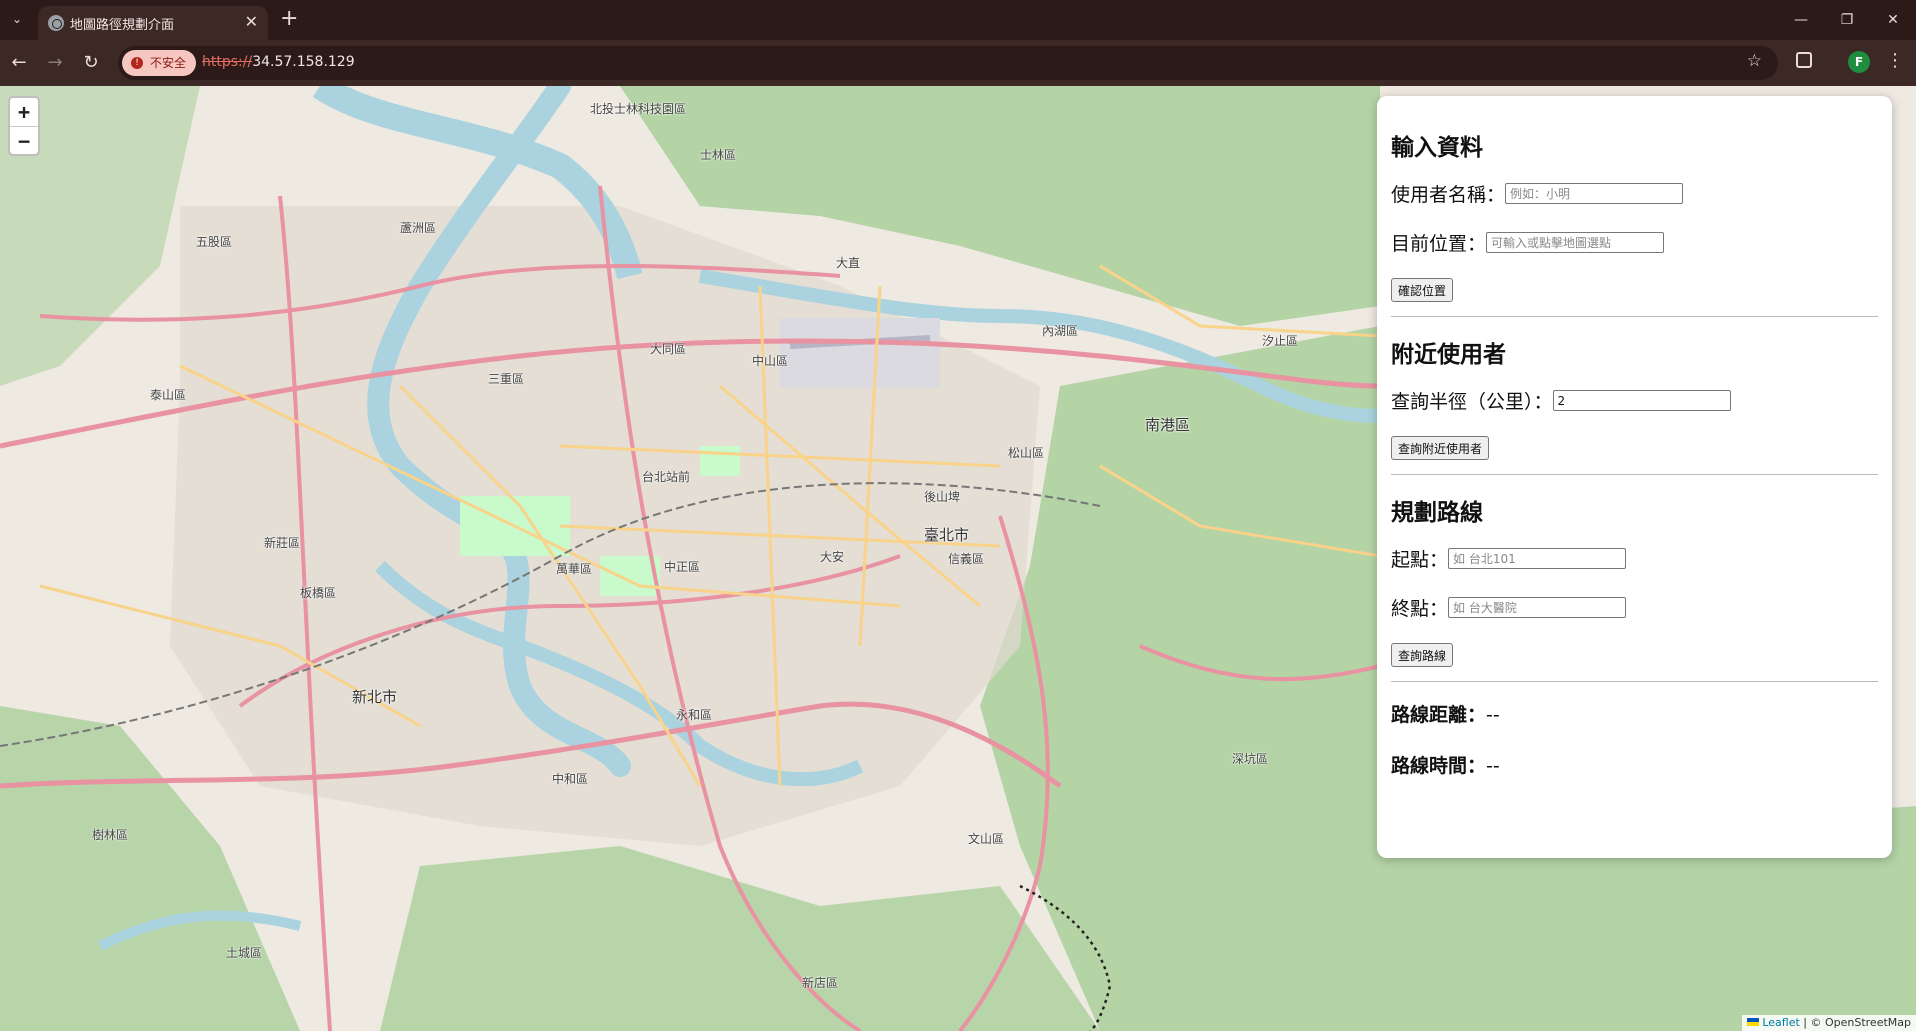 This screenshot has height=1031, width=1916. I want to click on new-tab-icon: +, so click(289, 19).